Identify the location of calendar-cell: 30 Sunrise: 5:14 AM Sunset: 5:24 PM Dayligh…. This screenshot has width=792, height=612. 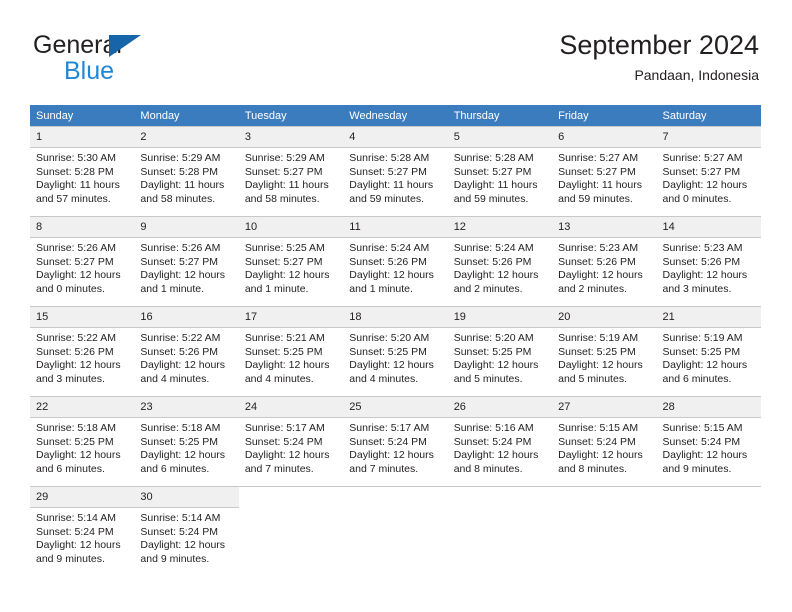
(186, 531).